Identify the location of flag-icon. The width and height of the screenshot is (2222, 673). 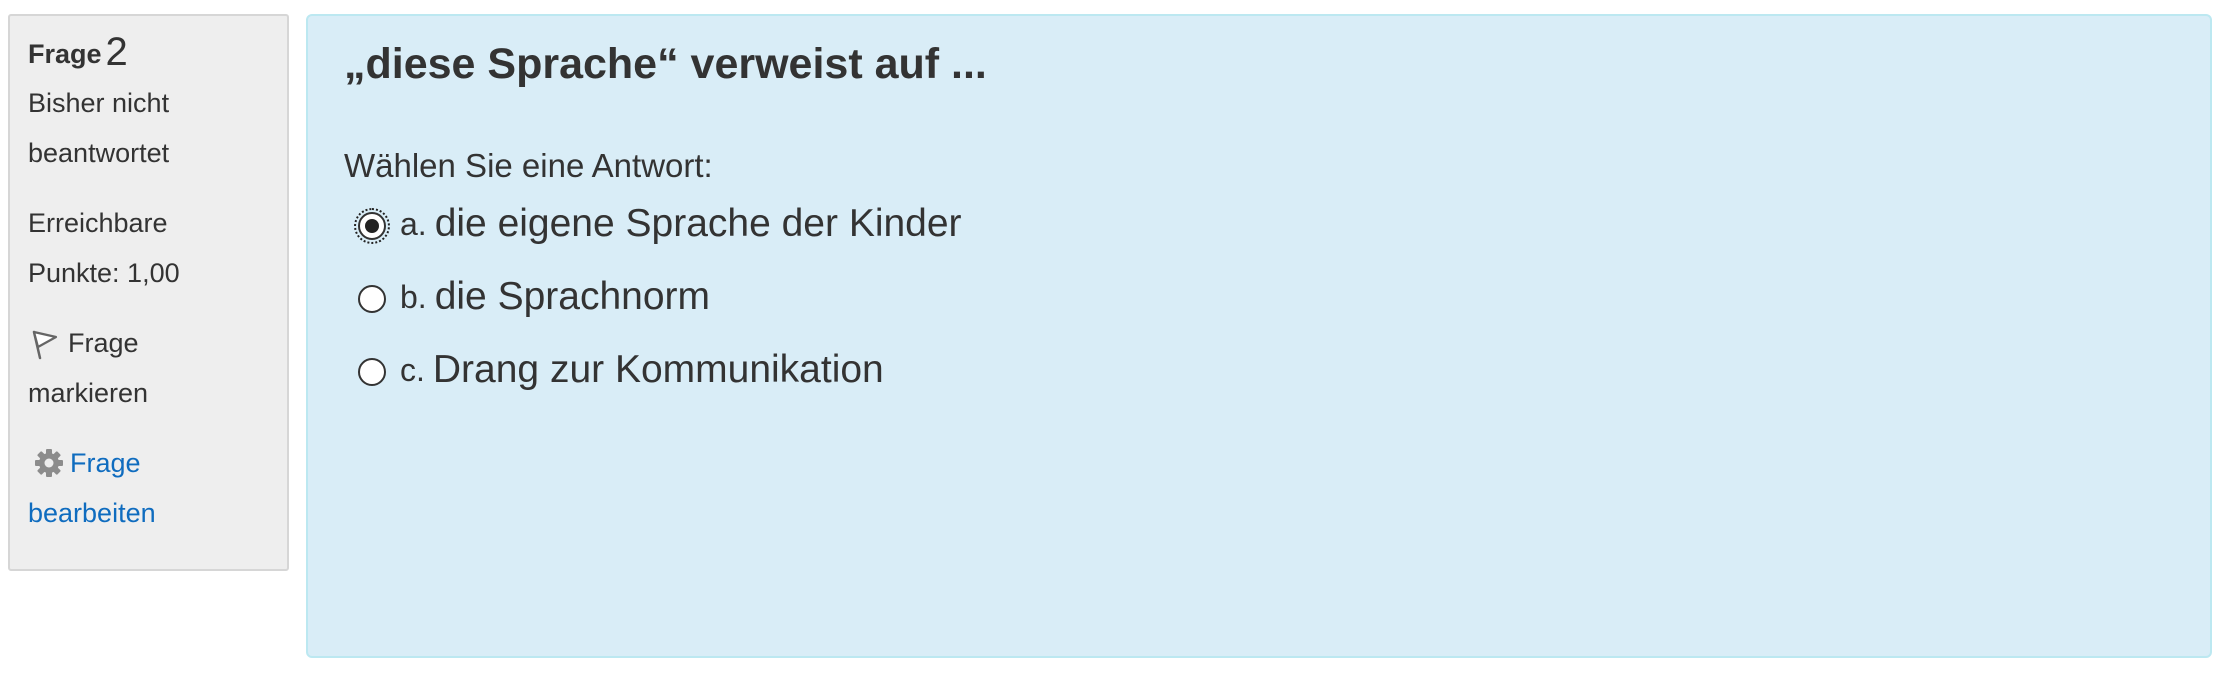
(44, 343).